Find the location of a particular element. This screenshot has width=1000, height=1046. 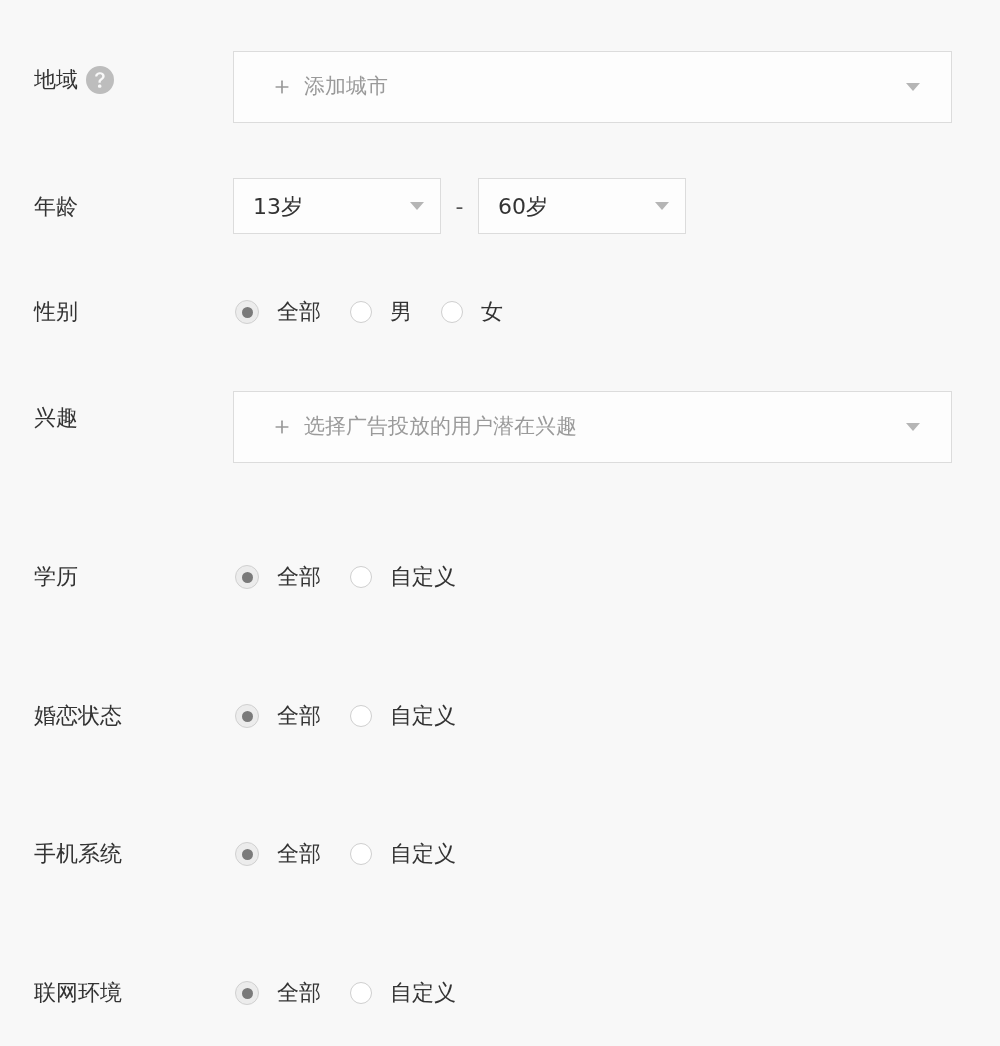

field-label: 兴趣 is located at coordinates (56, 418).